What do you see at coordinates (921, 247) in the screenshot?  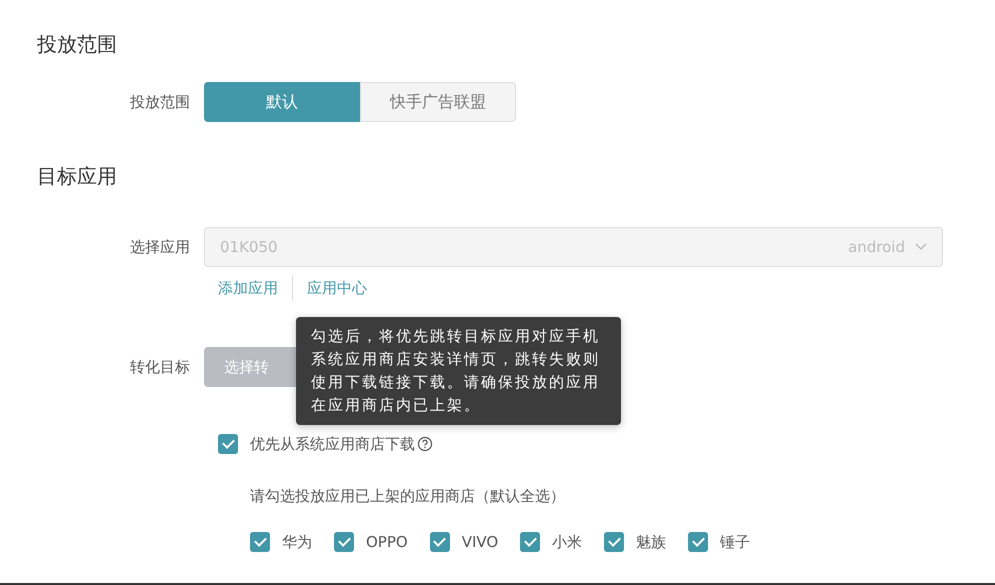 I see `chevron-down-icon` at bounding box center [921, 247].